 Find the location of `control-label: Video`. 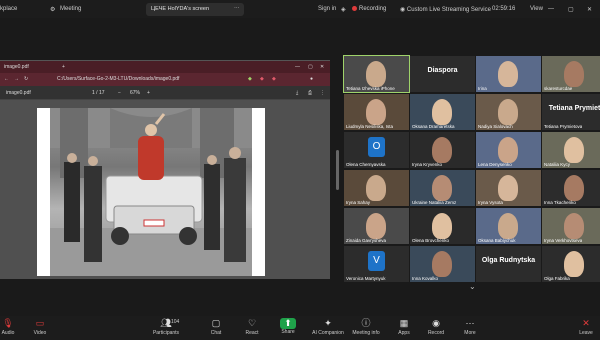

control-label: Video is located at coordinates (40, 333).